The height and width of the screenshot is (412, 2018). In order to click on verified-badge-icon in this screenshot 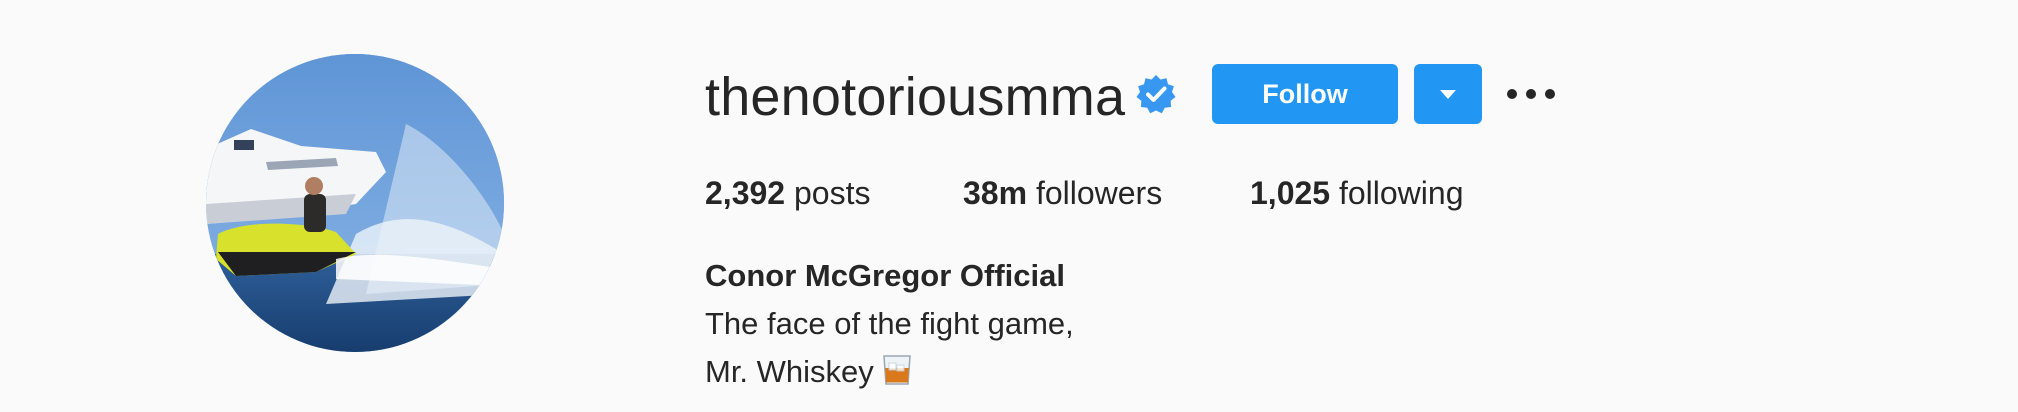, I will do `click(1156, 94)`.